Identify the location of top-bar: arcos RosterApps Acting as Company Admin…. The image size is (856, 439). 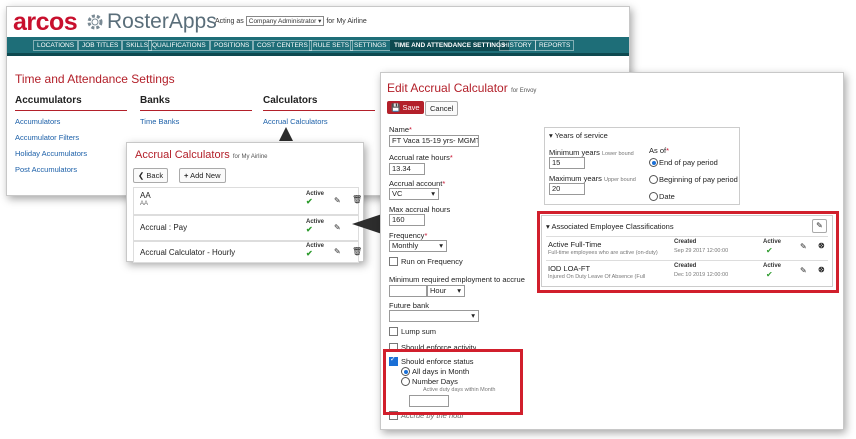
(318, 22).